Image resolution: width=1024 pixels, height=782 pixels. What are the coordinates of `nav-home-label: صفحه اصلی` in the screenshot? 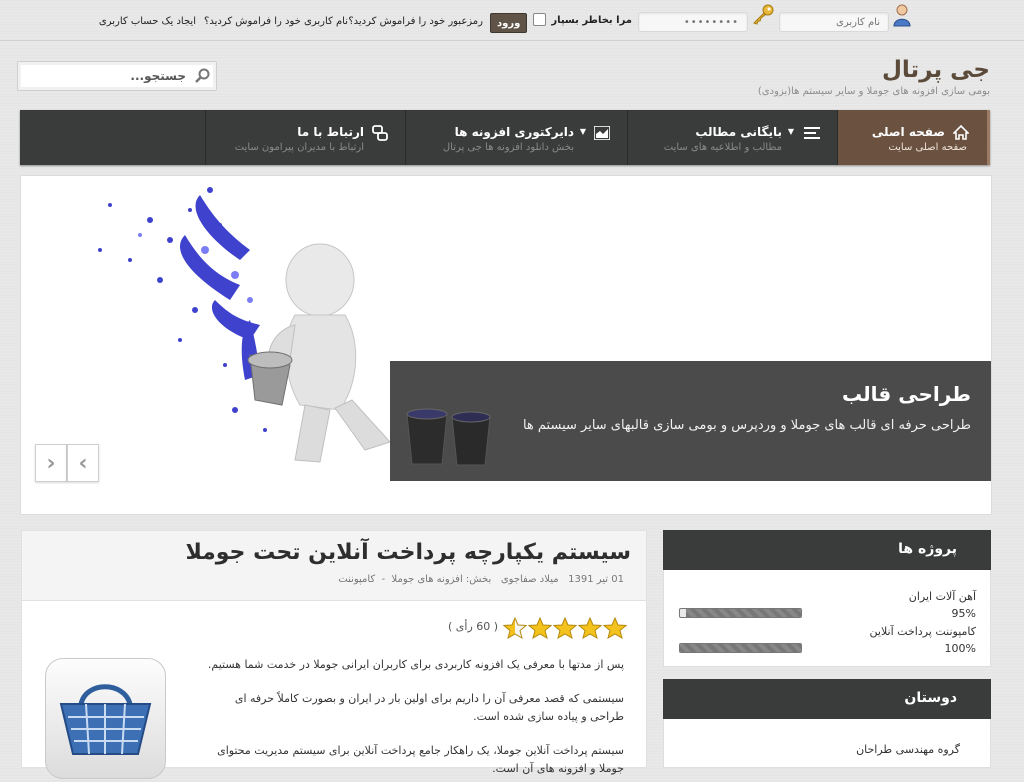 It's located at (908, 132).